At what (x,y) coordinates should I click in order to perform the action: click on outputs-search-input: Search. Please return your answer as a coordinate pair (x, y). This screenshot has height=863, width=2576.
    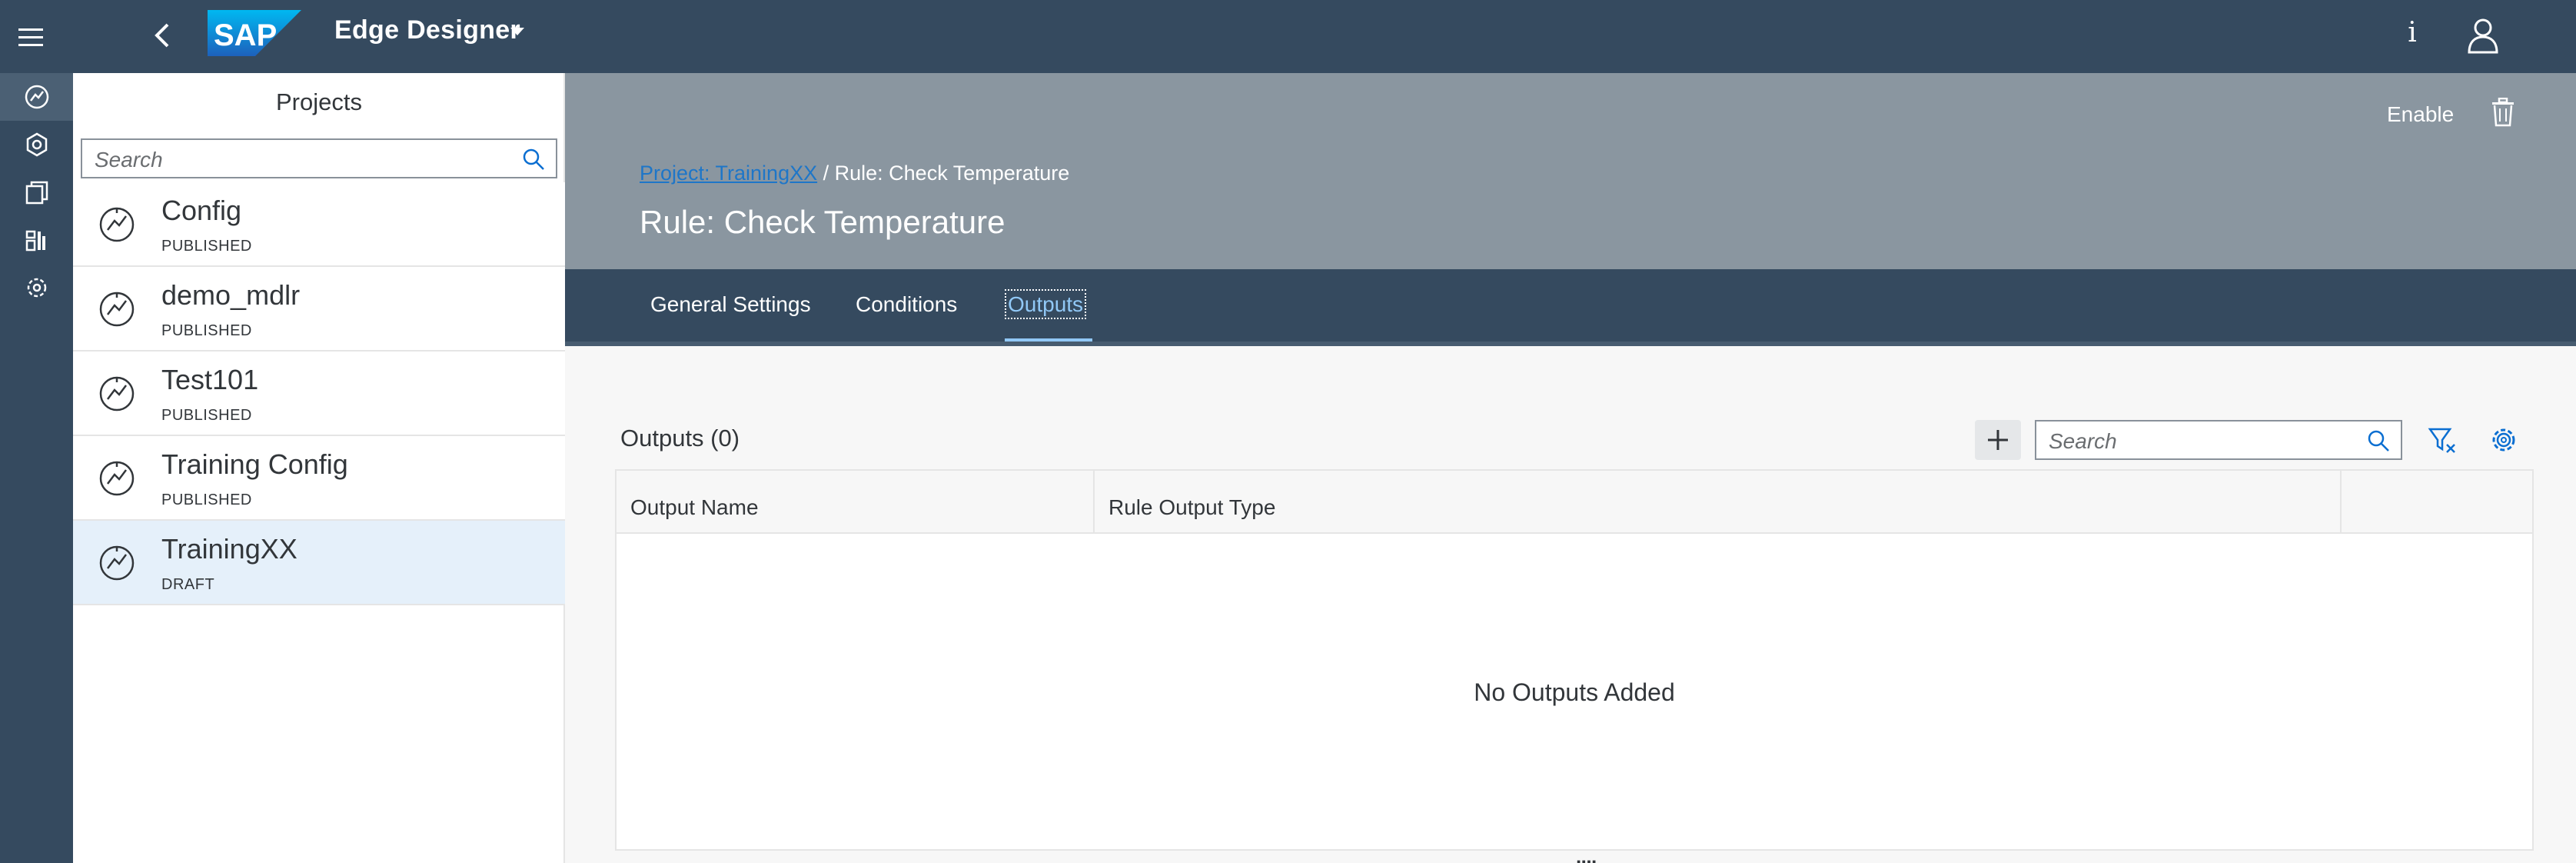
    Looking at the image, I should click on (2218, 440).